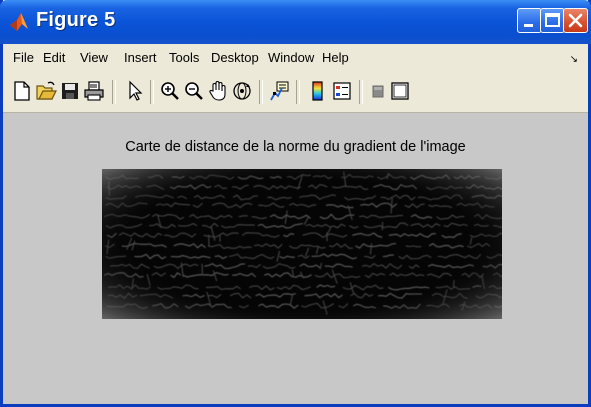  What do you see at coordinates (342, 91) in the screenshot?
I see `insert-legend-icon` at bounding box center [342, 91].